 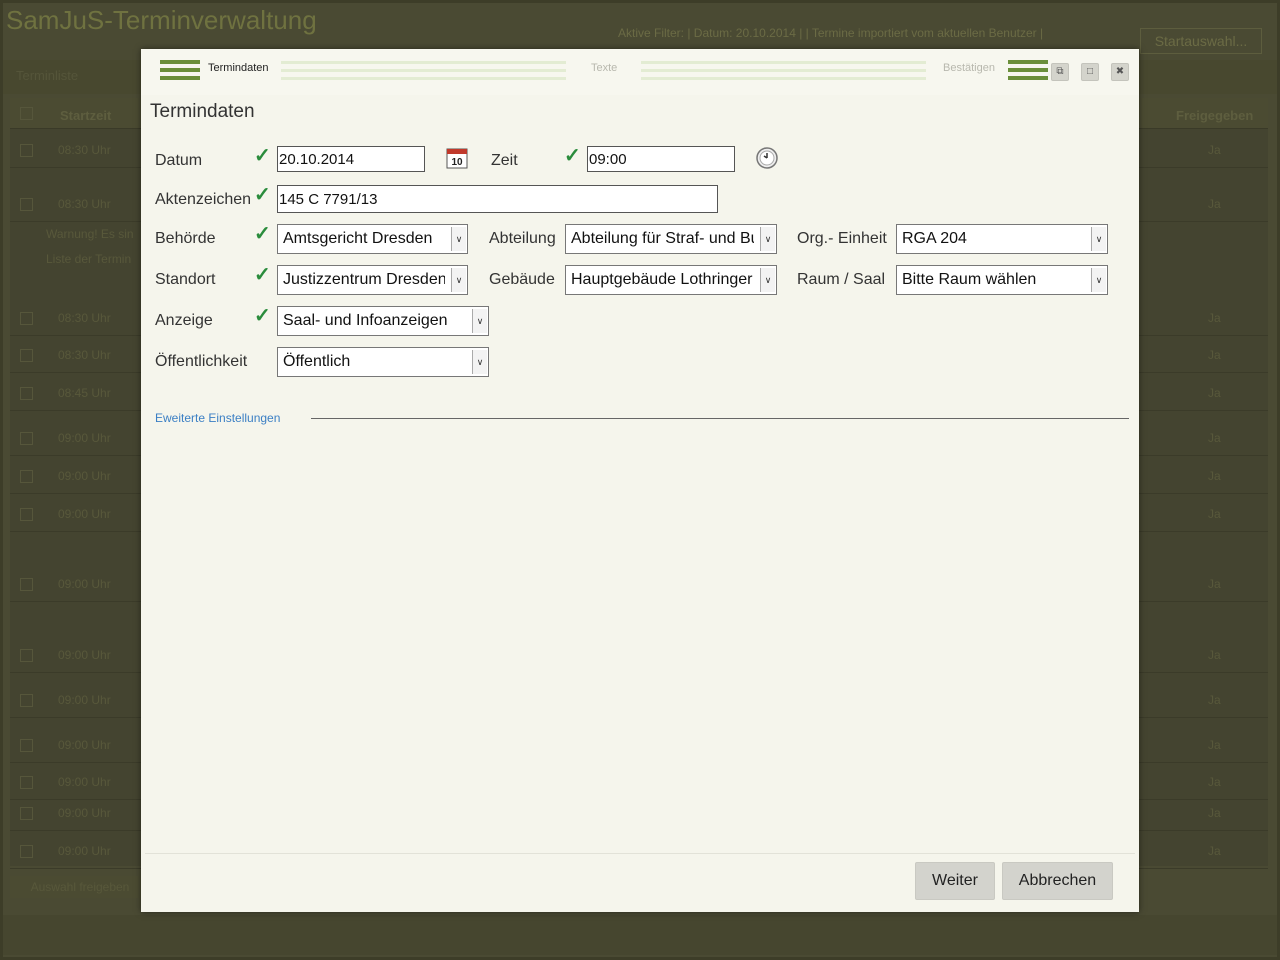 What do you see at coordinates (604, 68) in the screenshot?
I see `wizard-step-texte: Texte` at bounding box center [604, 68].